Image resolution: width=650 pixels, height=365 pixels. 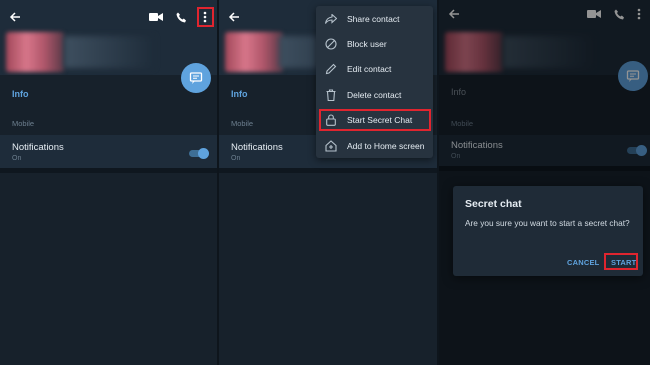 I want to click on menu-item-label: Block user, so click(x=367, y=43).